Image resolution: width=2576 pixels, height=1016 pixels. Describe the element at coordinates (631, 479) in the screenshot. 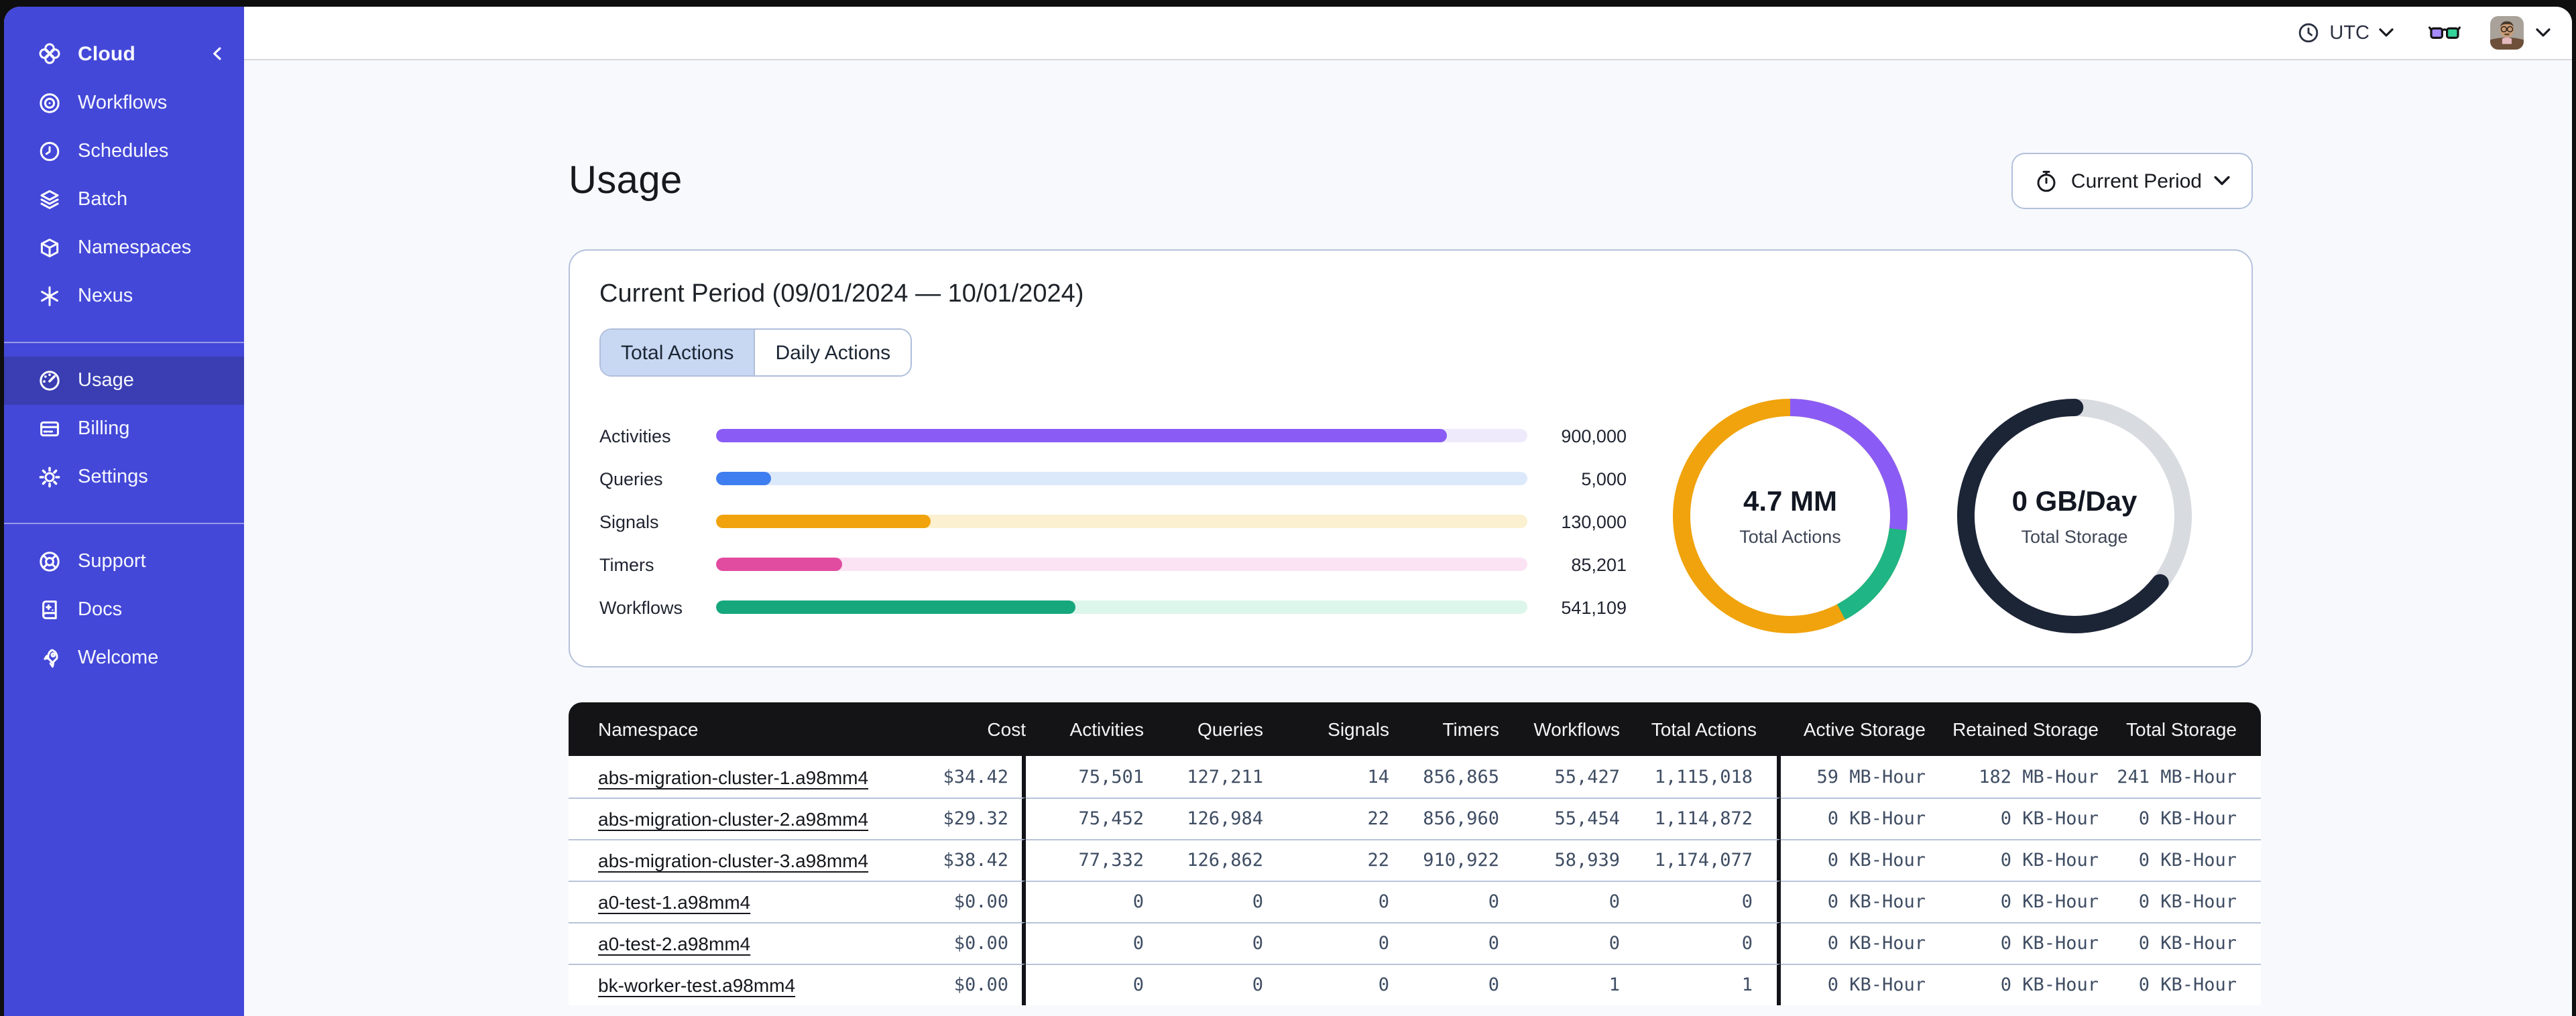

I see `bar-label: Queries` at that location.